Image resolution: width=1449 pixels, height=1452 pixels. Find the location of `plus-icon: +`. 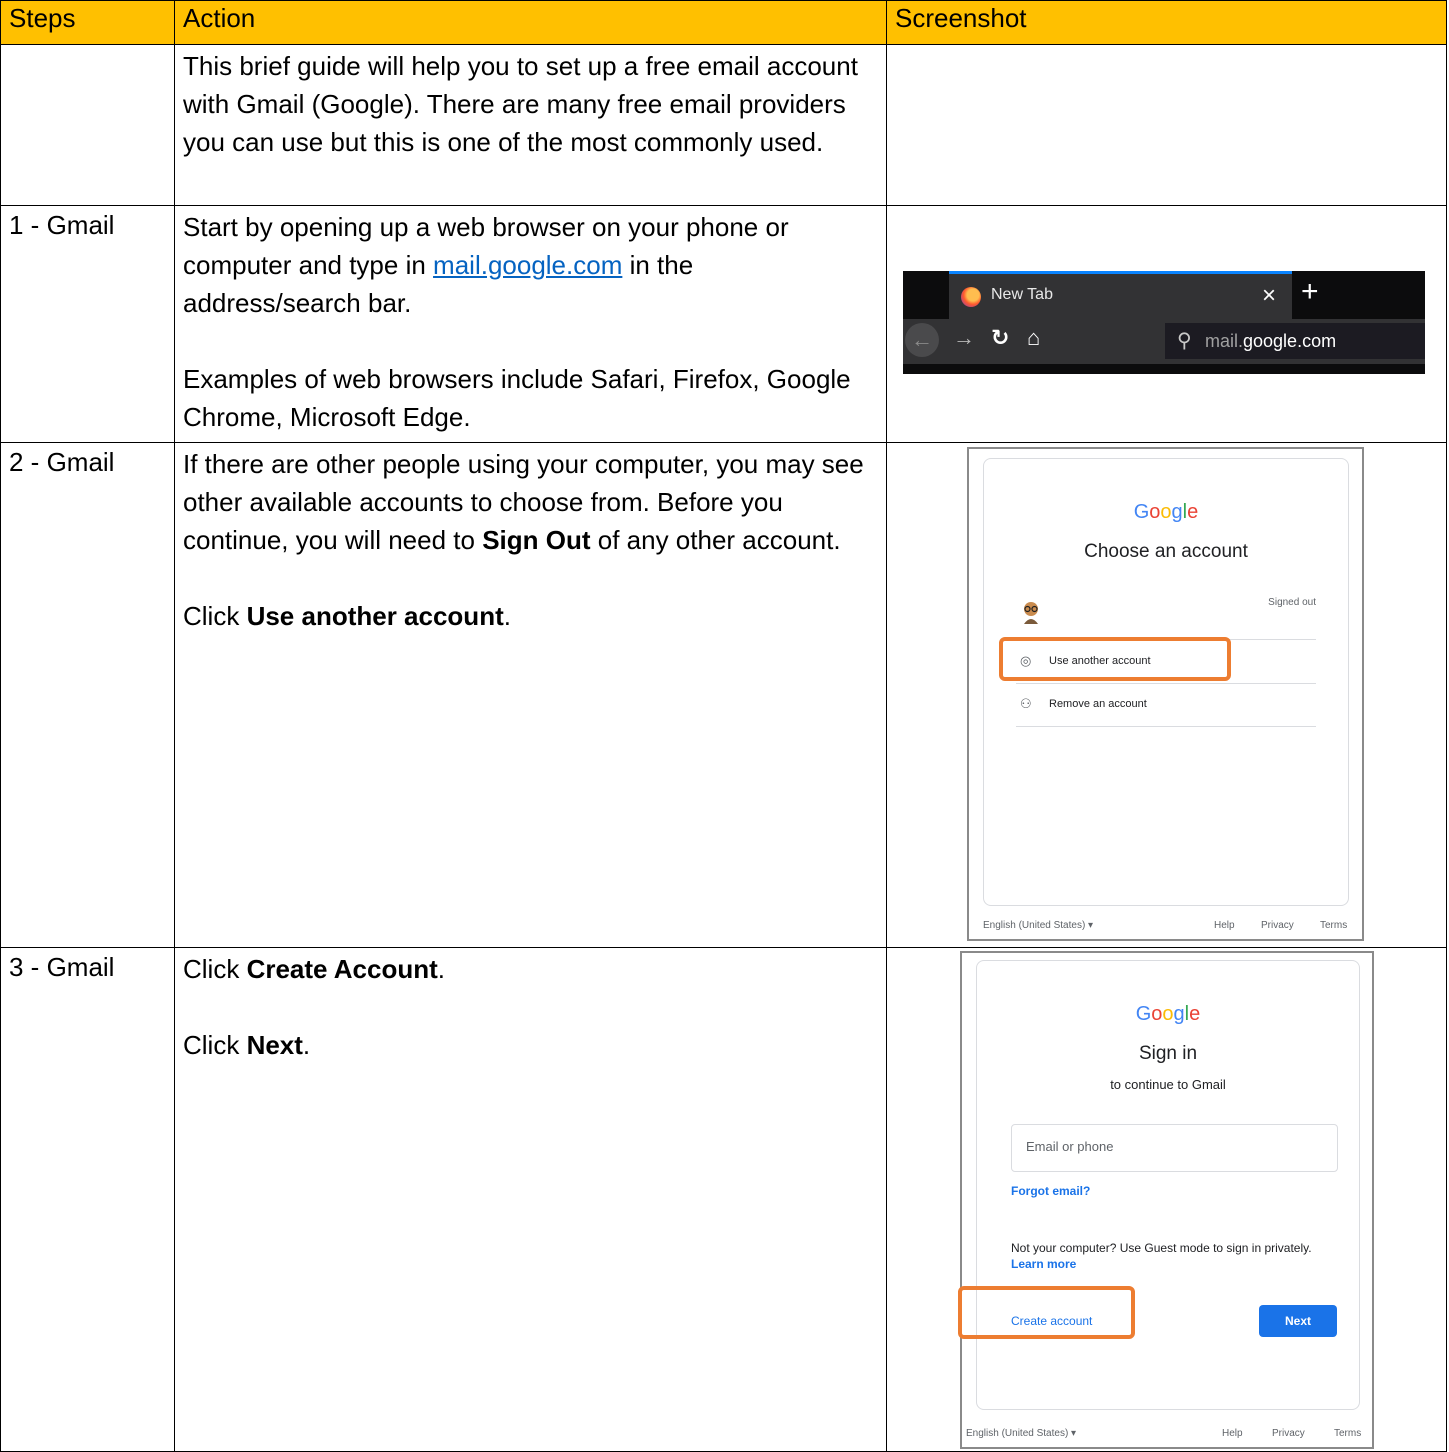

plus-icon: + is located at coordinates (1310, 291).